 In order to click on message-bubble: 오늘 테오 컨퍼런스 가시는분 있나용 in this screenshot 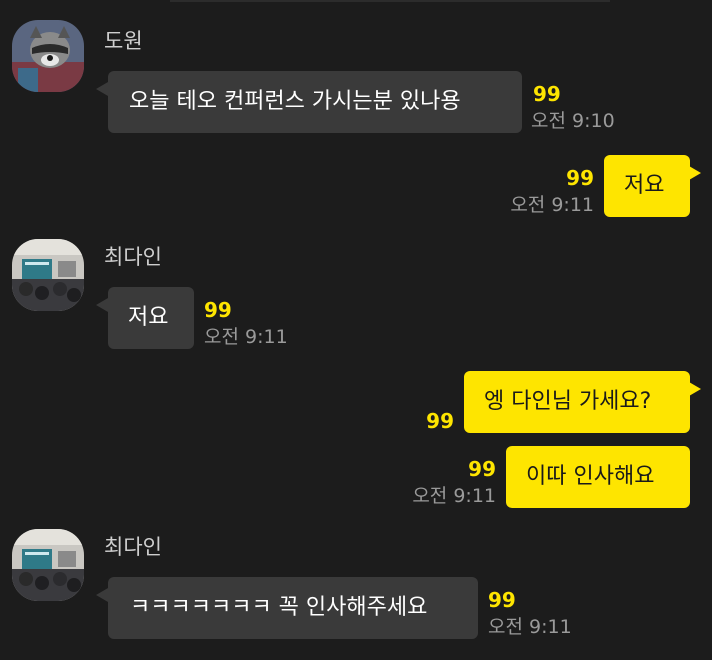, I will do `click(315, 102)`.